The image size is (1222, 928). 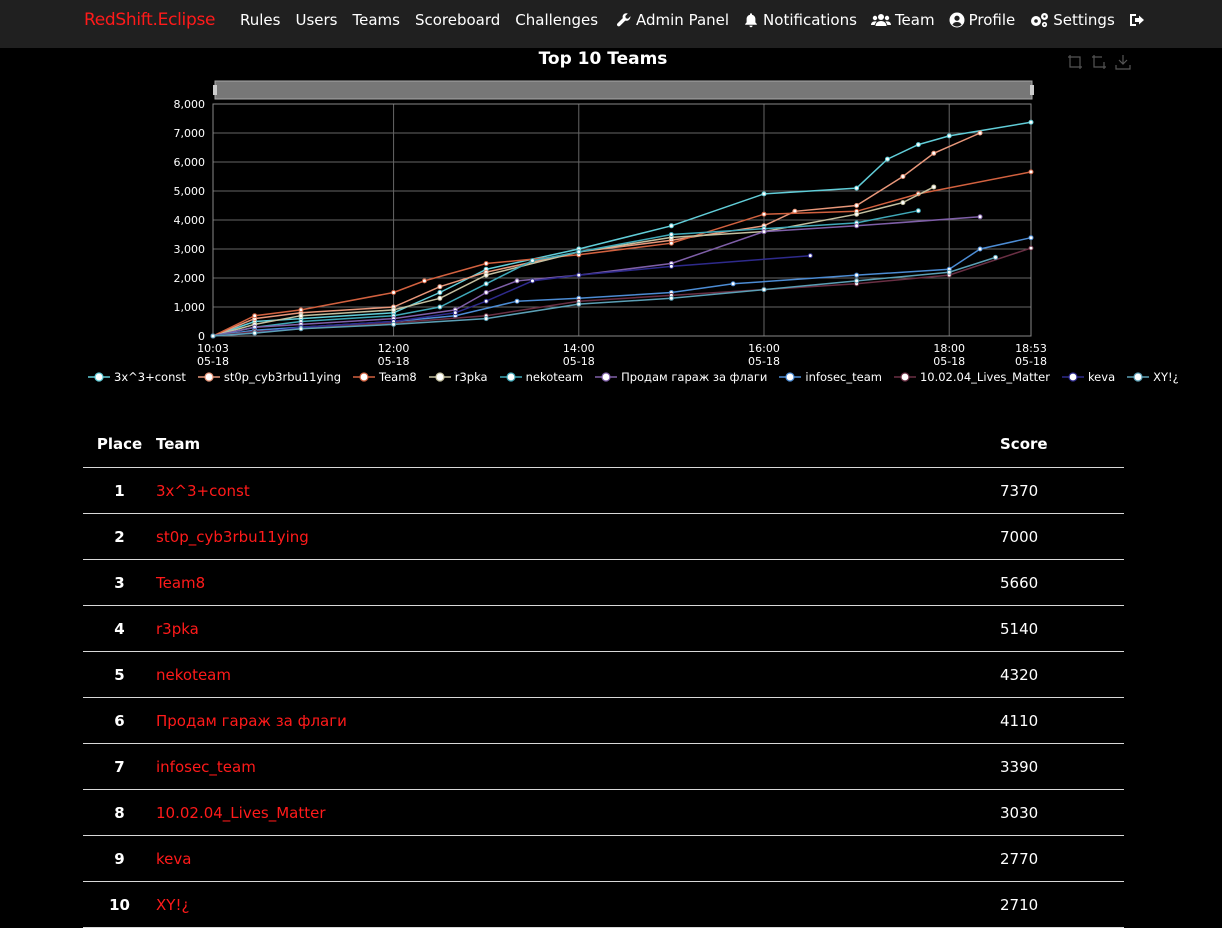 What do you see at coordinates (603, 582) in the screenshot?
I see `table-row: 3 Team8 5660` at bounding box center [603, 582].